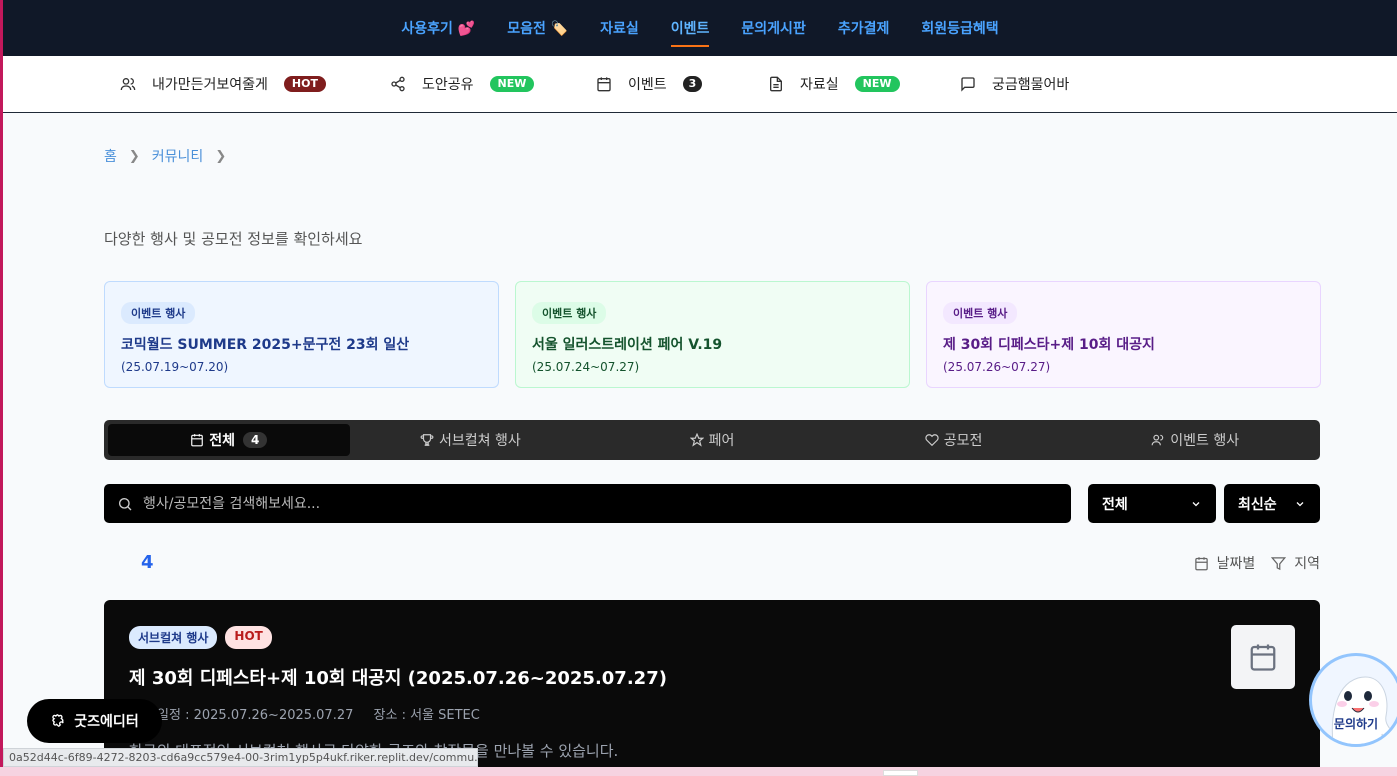  I want to click on tab-fair: 페어, so click(712, 440).